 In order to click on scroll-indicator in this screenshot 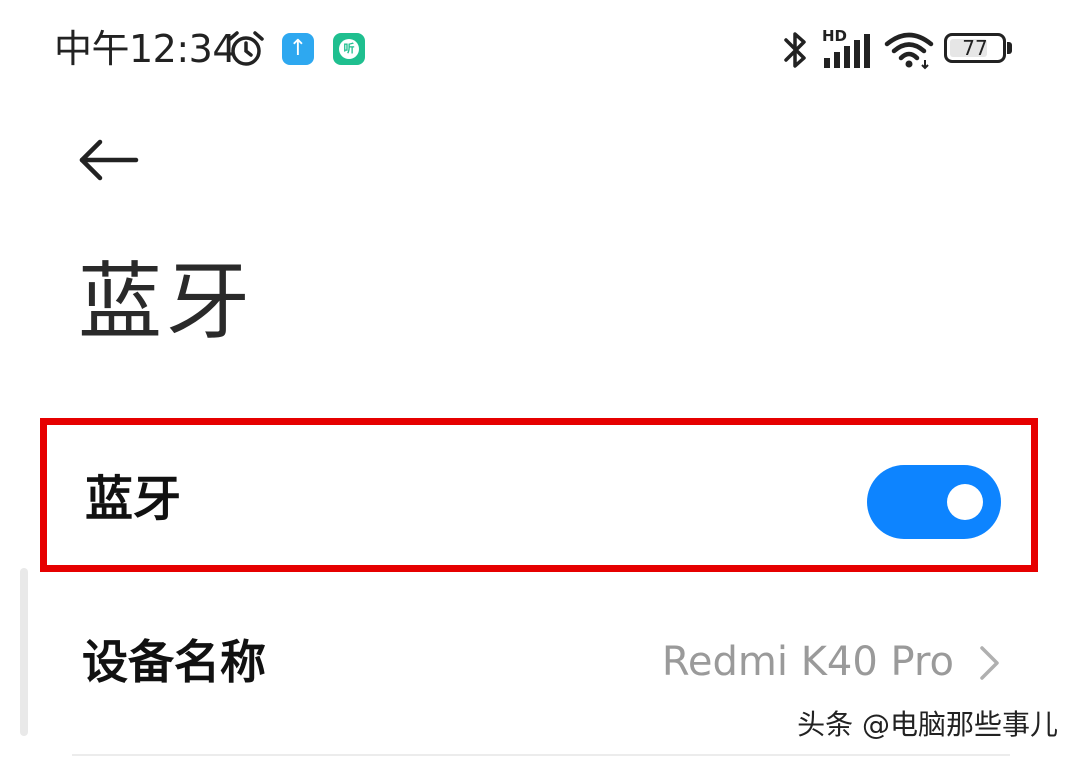, I will do `click(24, 652)`.